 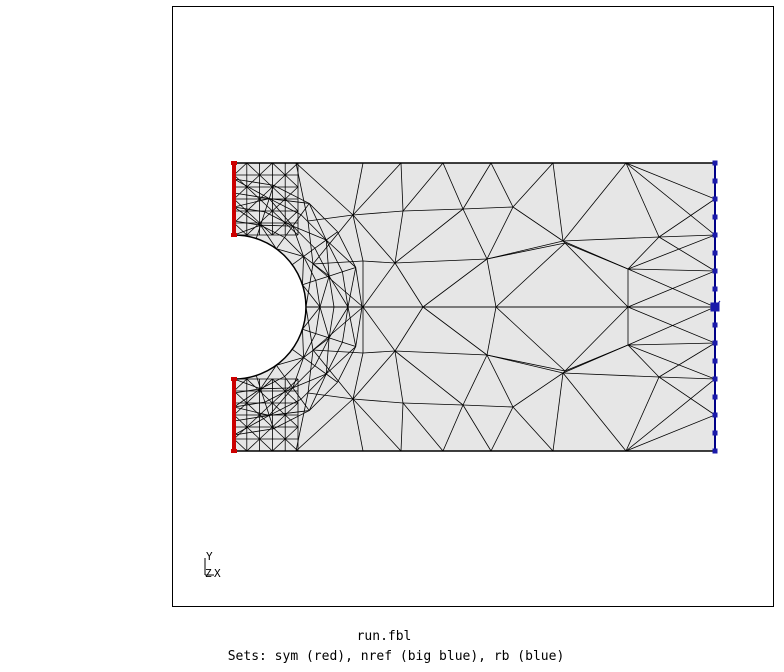 I want to click on triad-x-label: X, so click(x=217, y=573).